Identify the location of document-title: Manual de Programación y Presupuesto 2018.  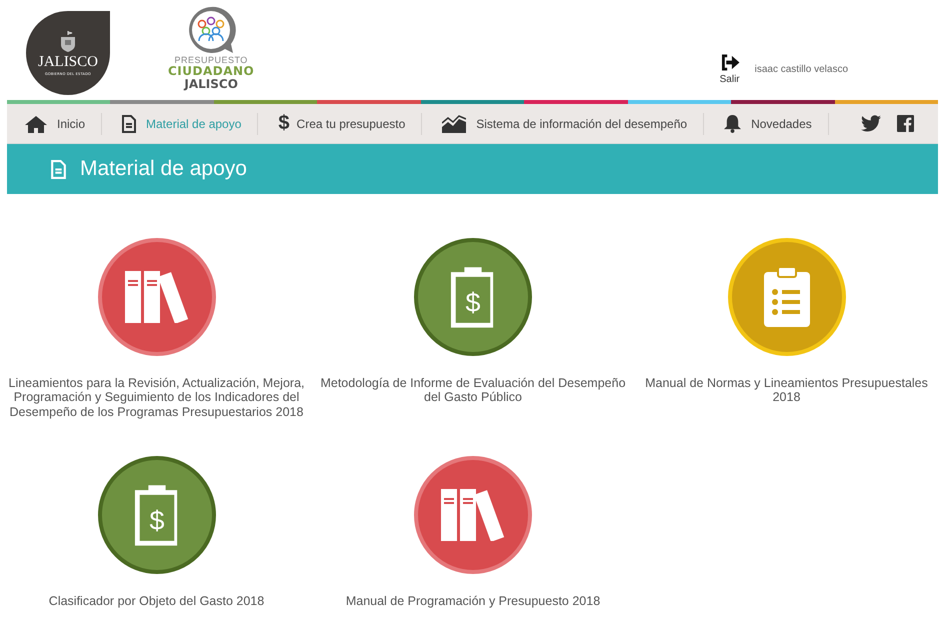
(473, 601).